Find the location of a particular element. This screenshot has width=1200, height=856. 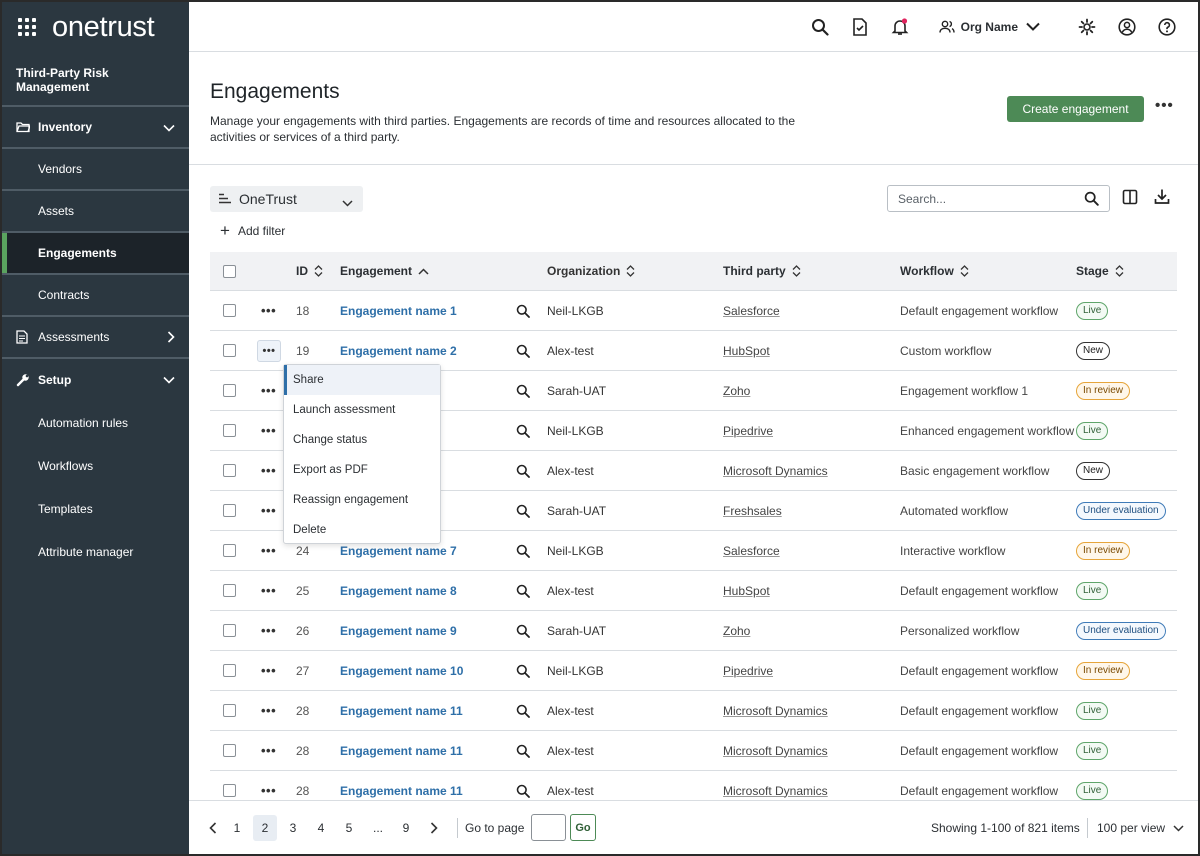

search-icon is located at coordinates (1091, 201).